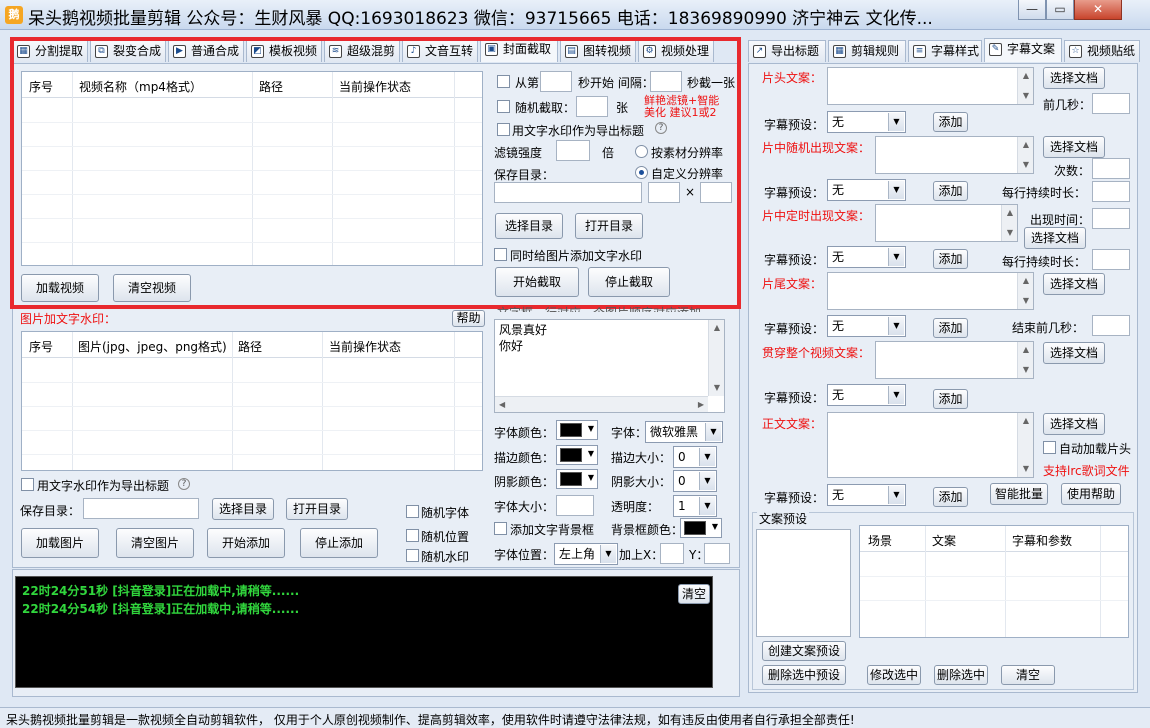  Describe the element at coordinates (601, 404) in the screenshot. I see `wm-text-hscroll: ◀ ▶` at that location.